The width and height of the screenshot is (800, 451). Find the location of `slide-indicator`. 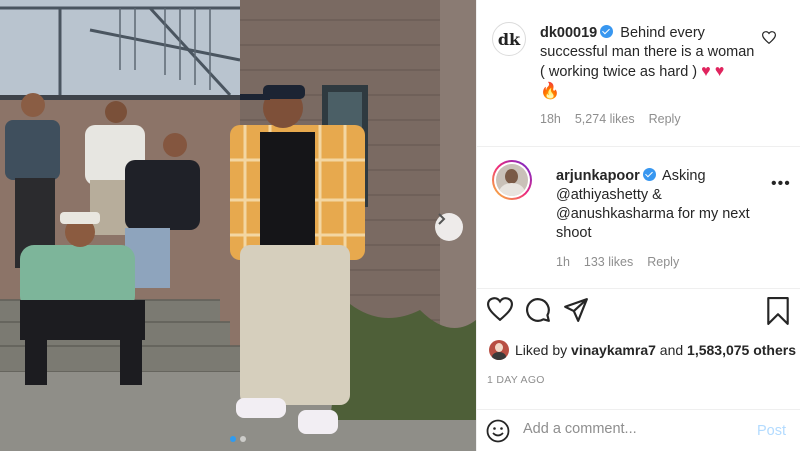

slide-indicator is located at coordinates (238, 439).